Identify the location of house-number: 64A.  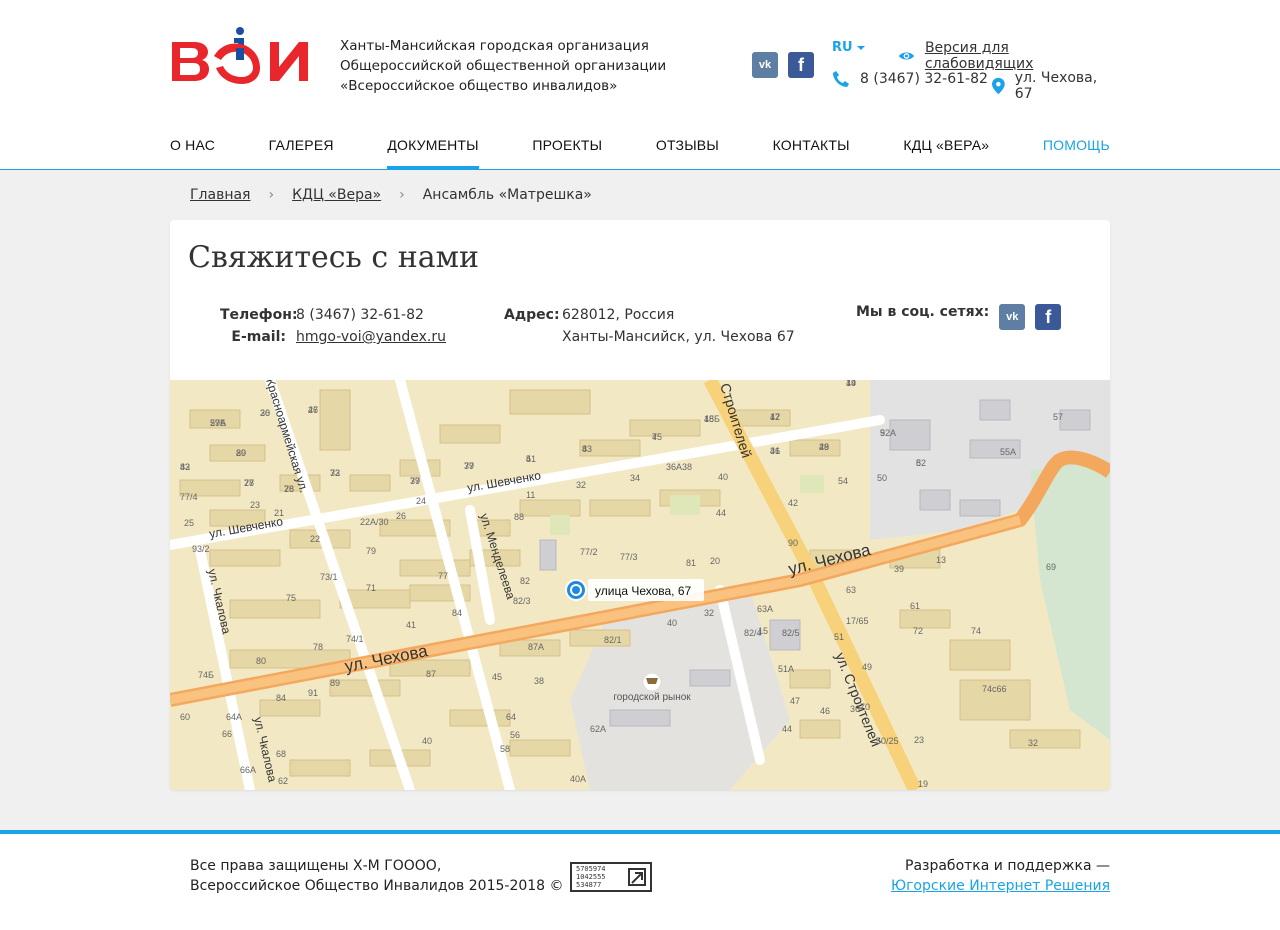
(234, 717).